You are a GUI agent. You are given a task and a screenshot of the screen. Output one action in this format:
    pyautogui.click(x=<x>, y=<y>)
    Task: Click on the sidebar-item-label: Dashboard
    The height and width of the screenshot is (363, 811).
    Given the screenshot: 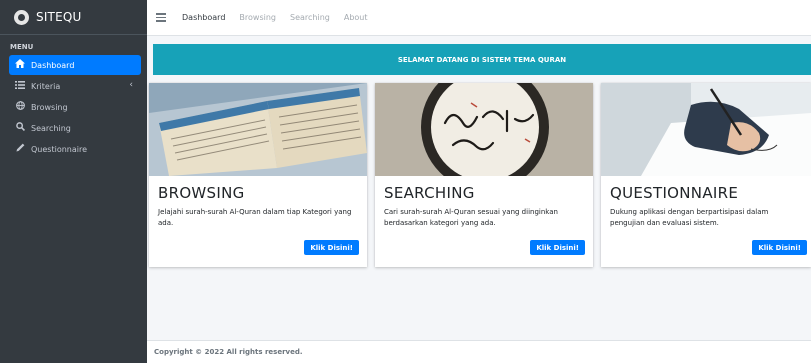 What is the action you would take?
    pyautogui.click(x=53, y=65)
    